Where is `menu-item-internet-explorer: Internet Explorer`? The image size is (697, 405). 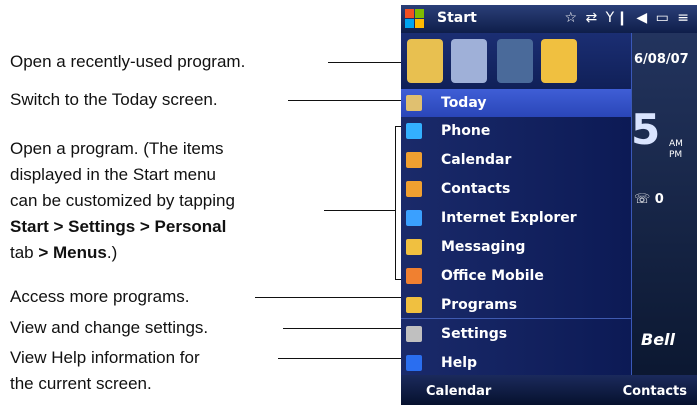
menu-item-internet-explorer: Internet Explorer is located at coordinates (516, 218).